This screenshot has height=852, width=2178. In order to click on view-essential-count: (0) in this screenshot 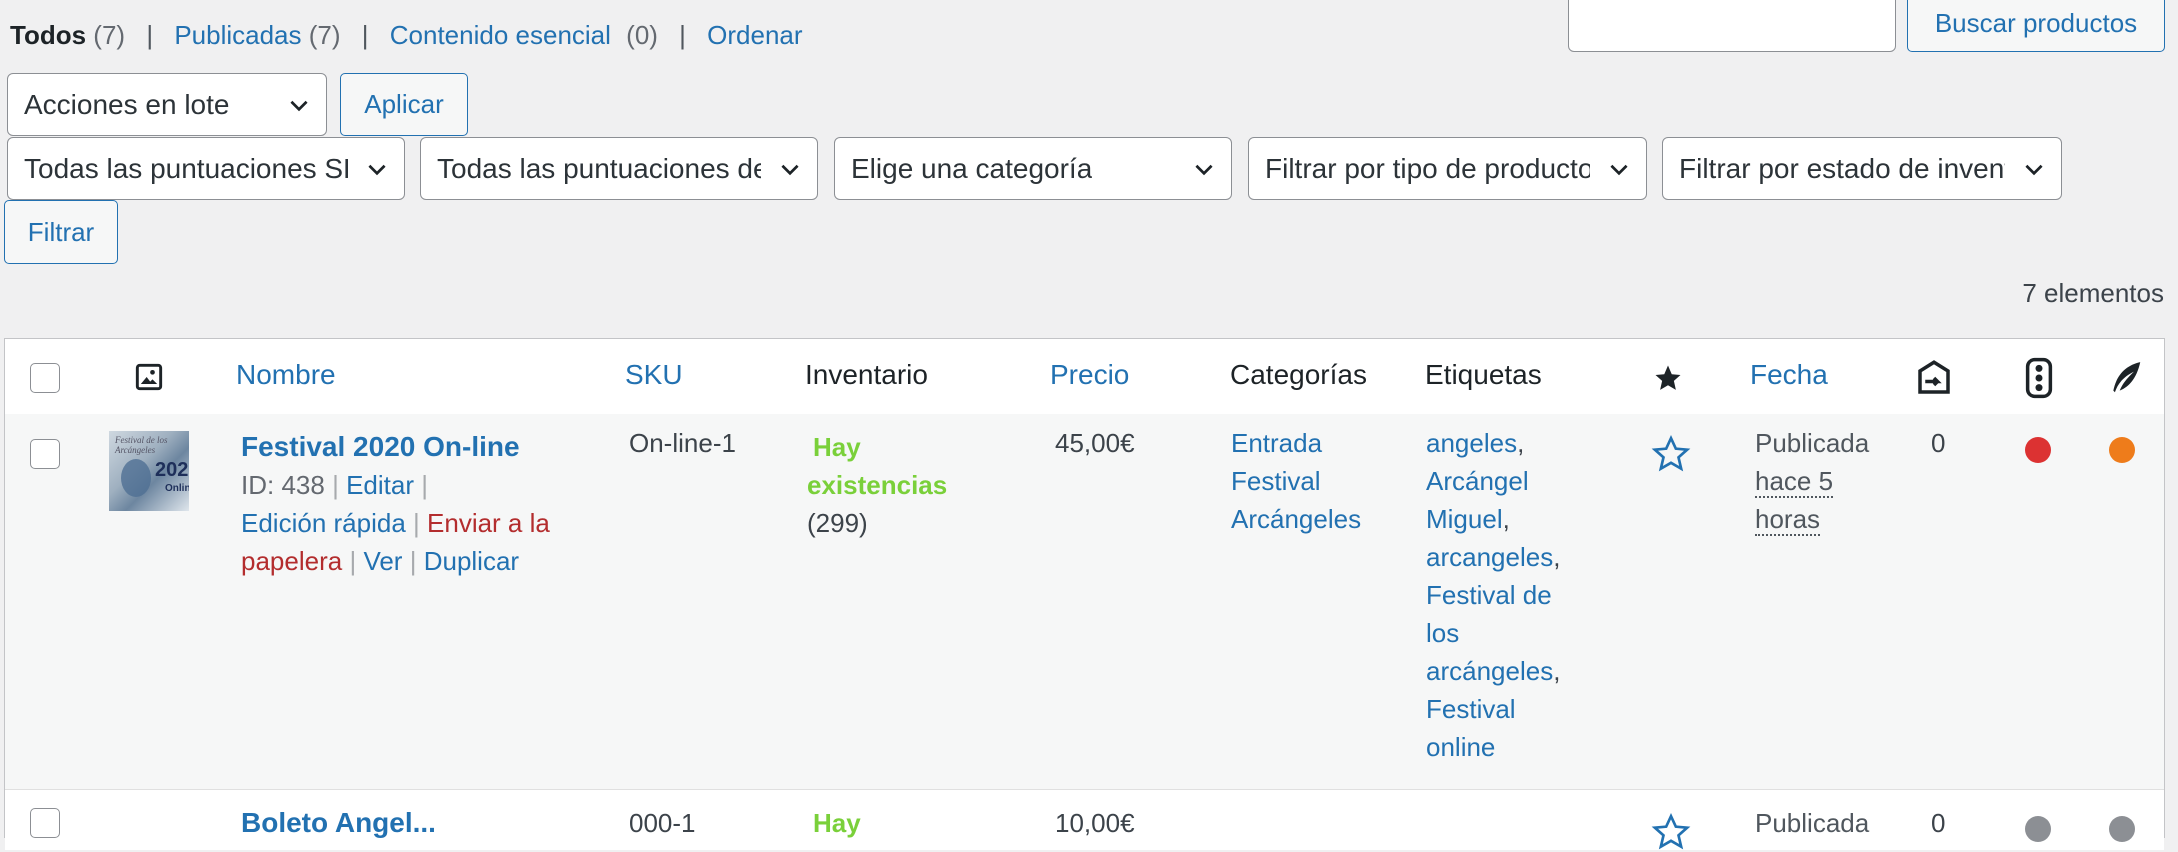, I will do `click(642, 35)`.